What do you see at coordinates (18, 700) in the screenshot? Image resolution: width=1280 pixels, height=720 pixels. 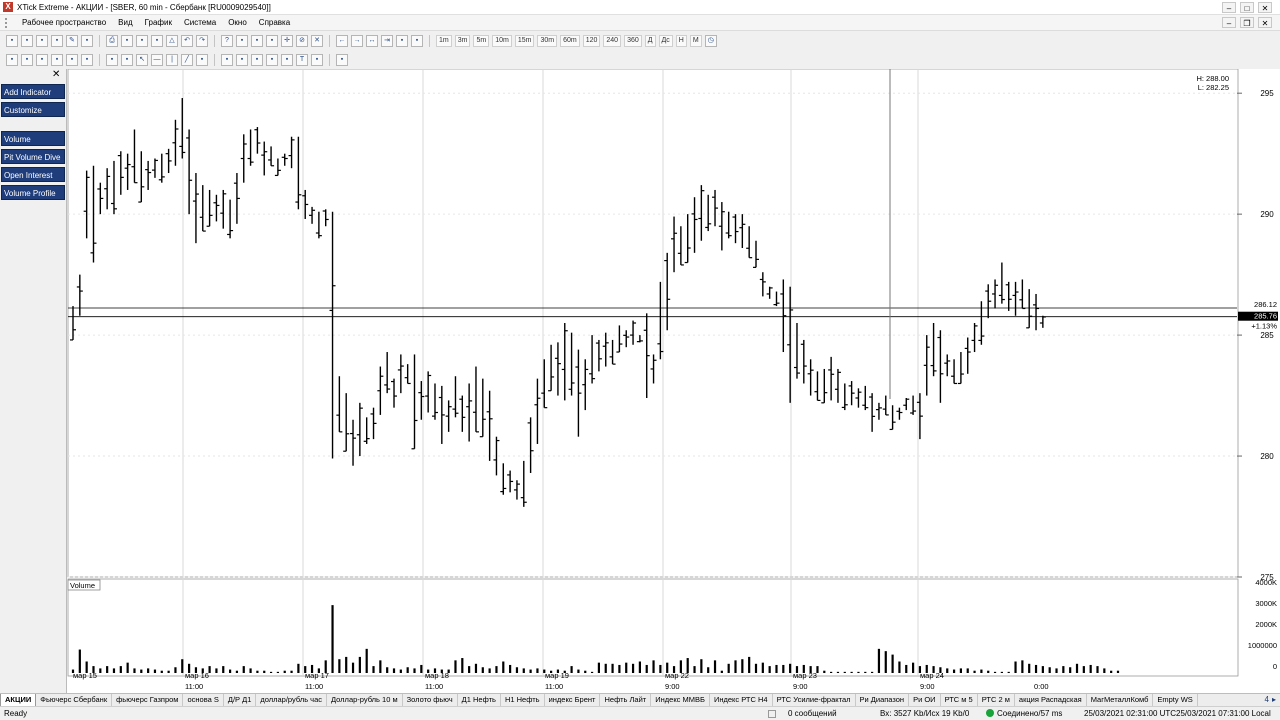 I see `tab-0: АКЦИИ` at bounding box center [18, 700].